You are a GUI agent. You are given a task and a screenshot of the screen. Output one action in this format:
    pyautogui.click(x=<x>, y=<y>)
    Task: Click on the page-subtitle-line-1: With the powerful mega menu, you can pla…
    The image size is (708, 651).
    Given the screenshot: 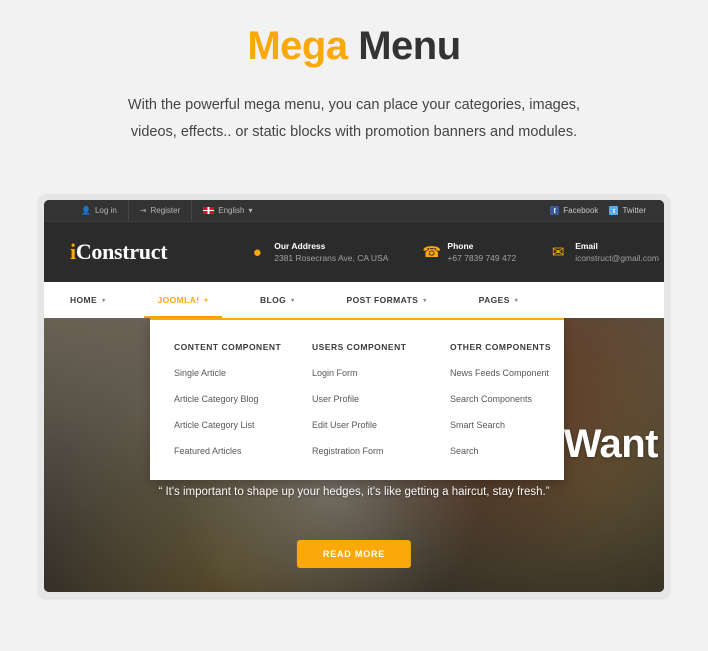 What is the action you would take?
    pyautogui.click(x=354, y=105)
    